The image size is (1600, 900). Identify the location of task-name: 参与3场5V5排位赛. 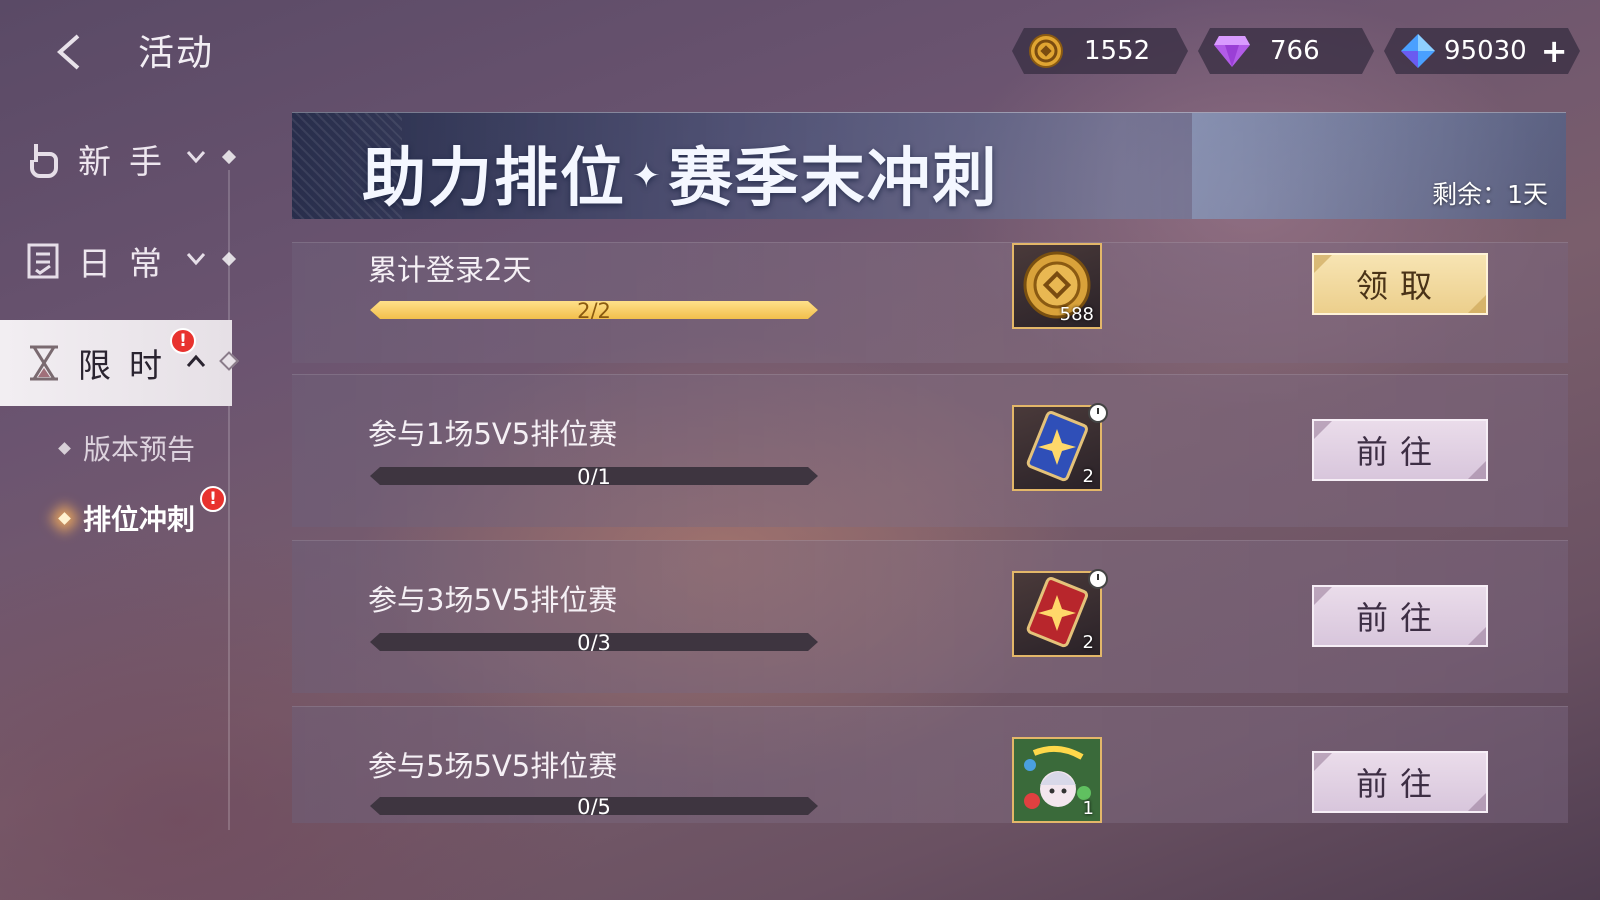
(493, 600).